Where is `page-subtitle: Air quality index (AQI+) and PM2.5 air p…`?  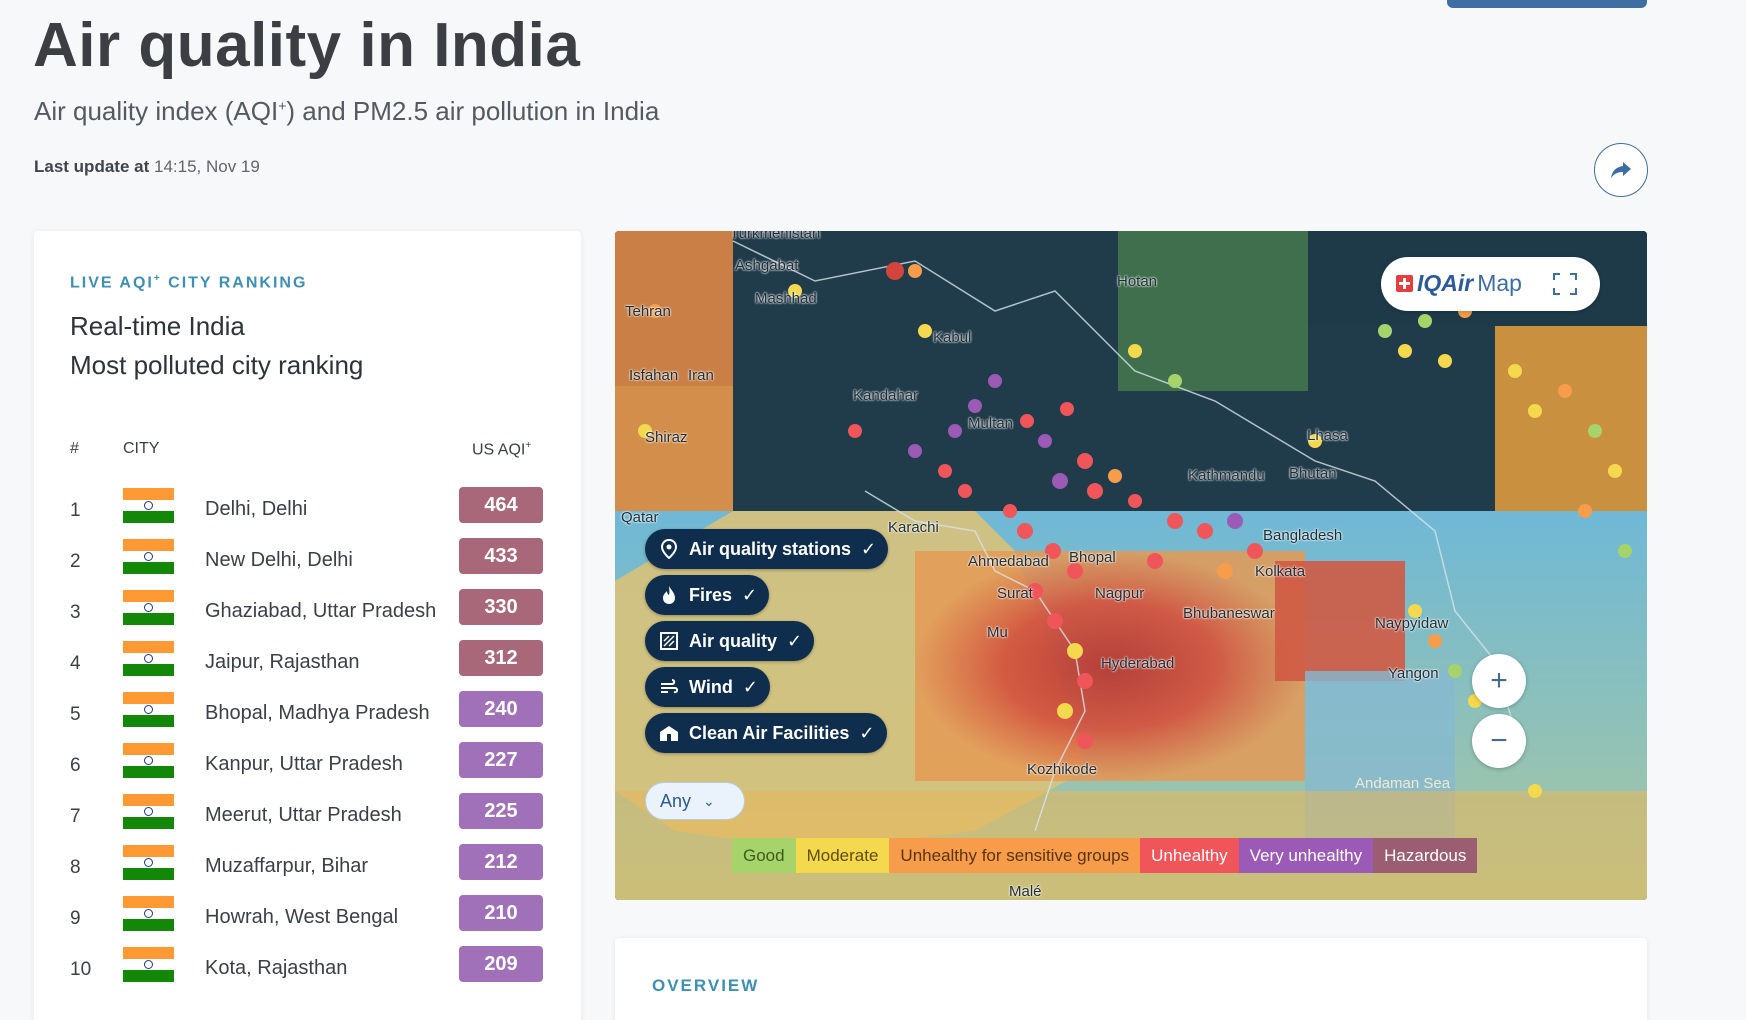 page-subtitle: Air quality index (AQI+) and PM2.5 air p… is located at coordinates (347, 111).